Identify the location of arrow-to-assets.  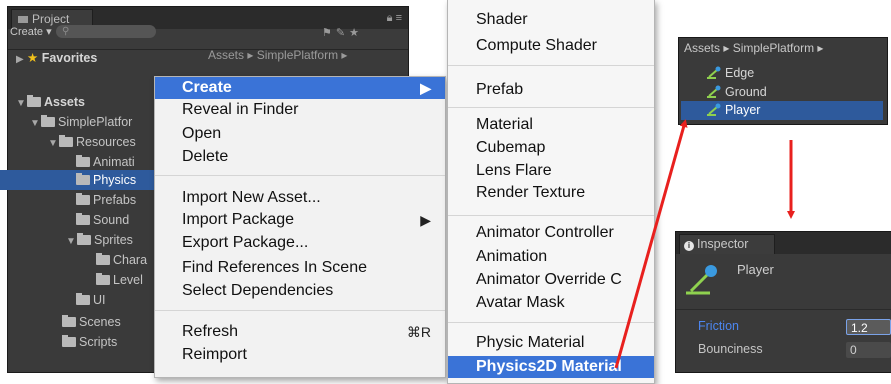
(651, 244).